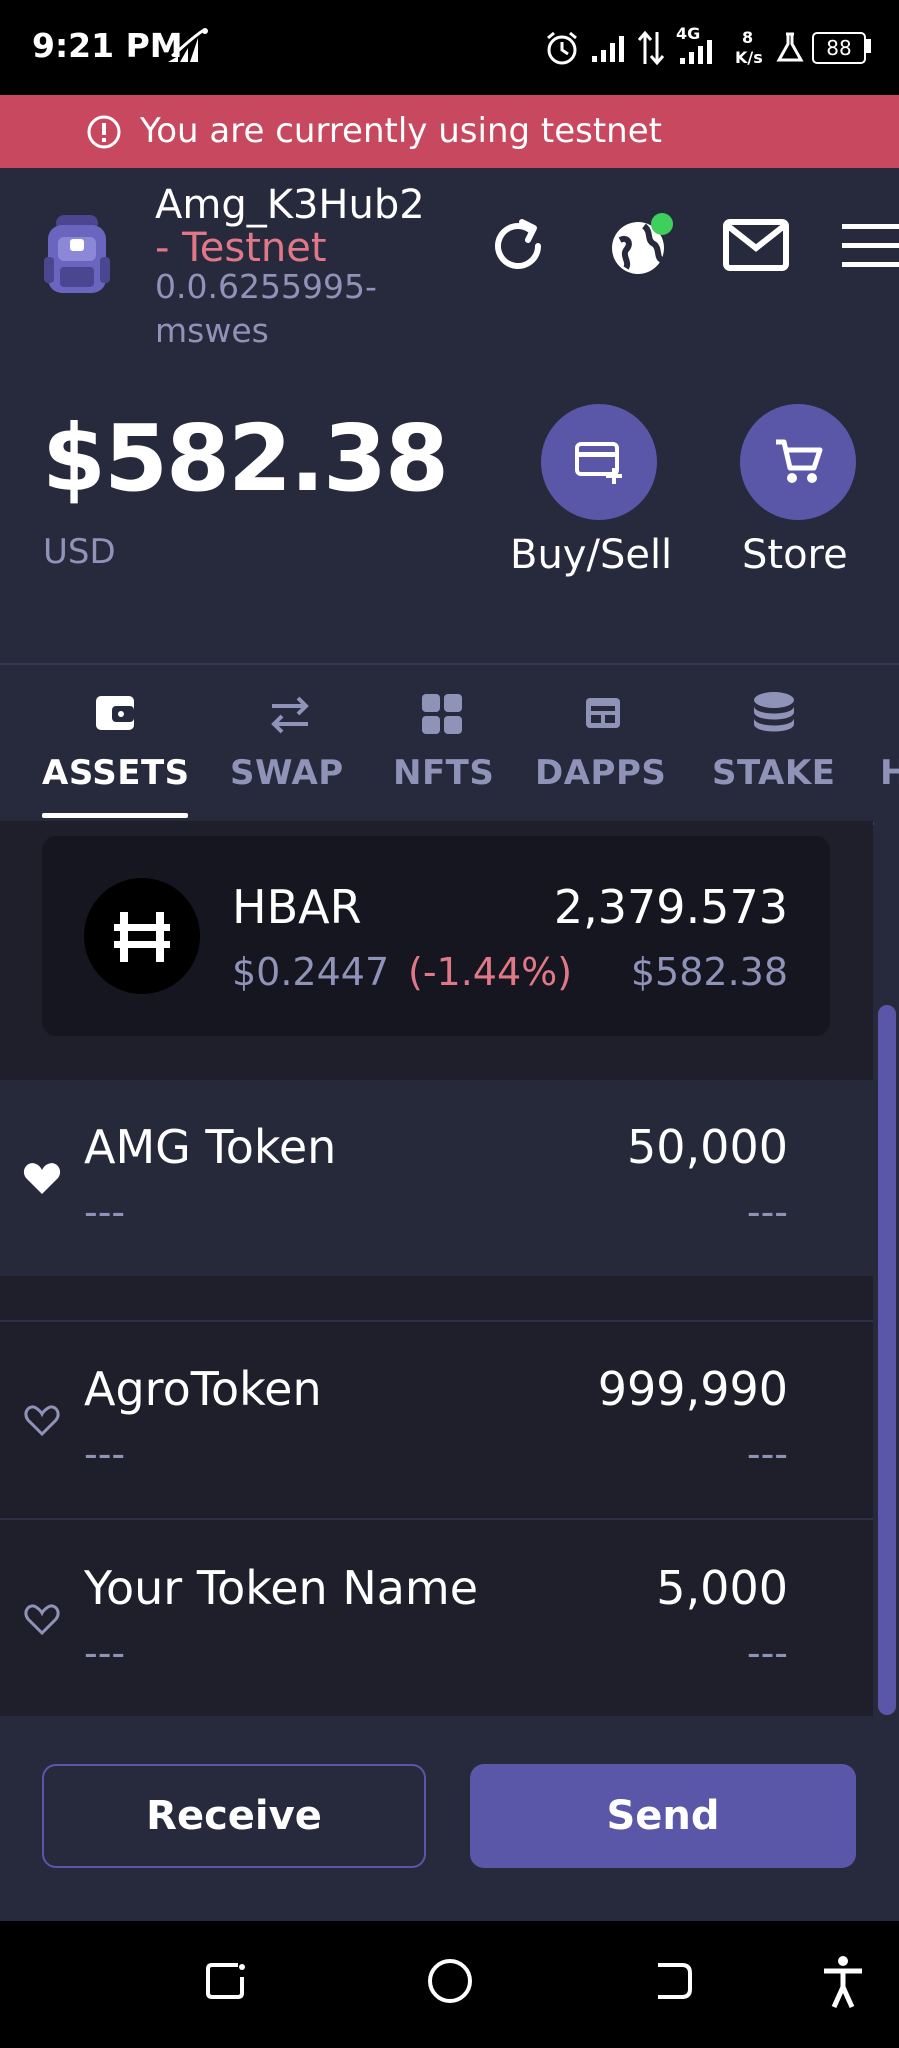 This screenshot has width=899, height=2048. What do you see at coordinates (651, 48) in the screenshot?
I see `data-transfer-icon` at bounding box center [651, 48].